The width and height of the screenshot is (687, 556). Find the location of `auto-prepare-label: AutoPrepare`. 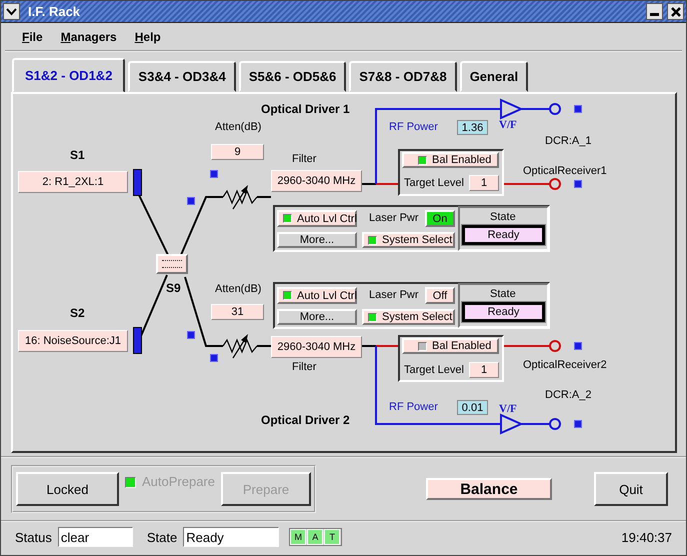

auto-prepare-label: AutoPrepare is located at coordinates (178, 481).